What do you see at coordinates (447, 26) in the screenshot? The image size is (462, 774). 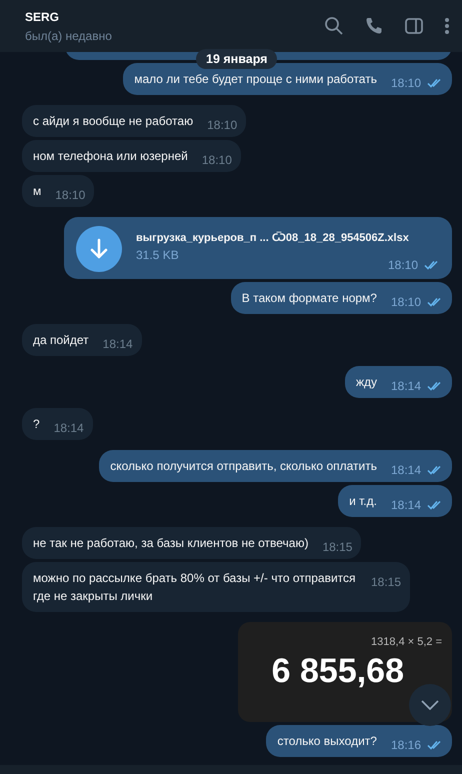 I see `more-icon` at bounding box center [447, 26].